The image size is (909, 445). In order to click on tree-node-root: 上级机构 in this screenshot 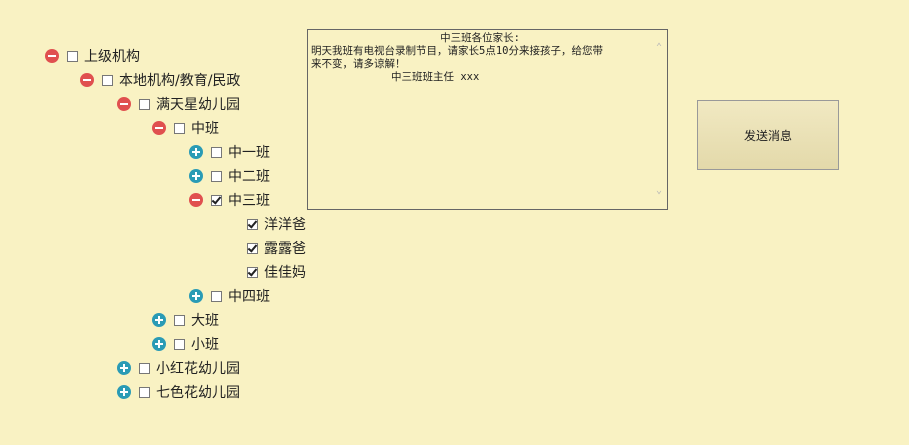, I will do `click(92, 56)`.